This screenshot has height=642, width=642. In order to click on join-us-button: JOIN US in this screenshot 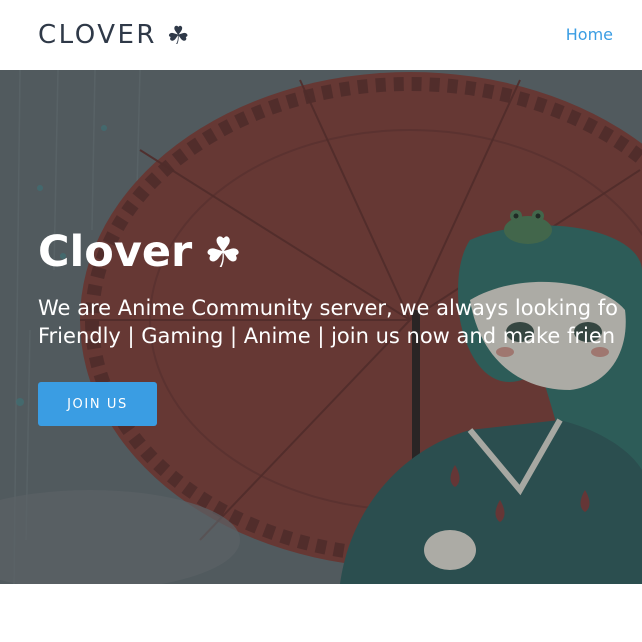, I will do `click(97, 404)`.